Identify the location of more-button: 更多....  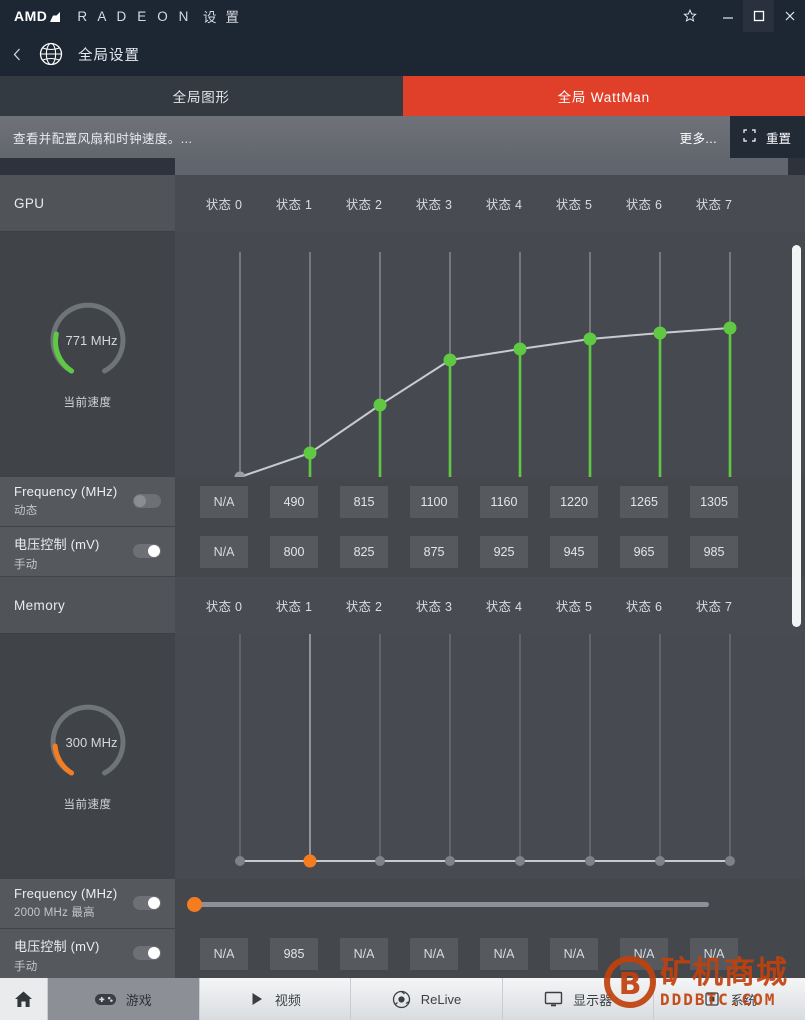
(705, 137).